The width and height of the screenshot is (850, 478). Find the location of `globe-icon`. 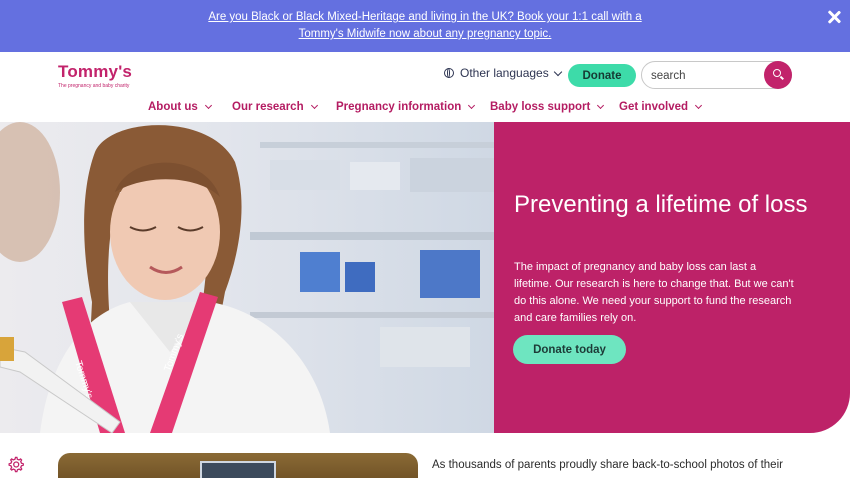

globe-icon is located at coordinates (449, 73).